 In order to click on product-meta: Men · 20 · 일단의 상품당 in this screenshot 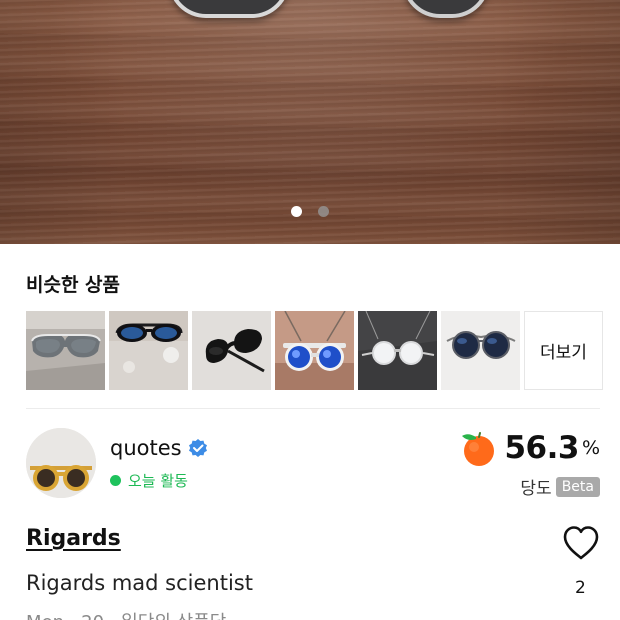, I will do `click(176, 615)`.